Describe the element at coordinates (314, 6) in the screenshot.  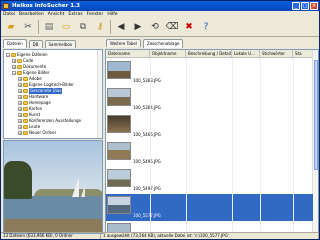
I see `close-button: ×` at that location.